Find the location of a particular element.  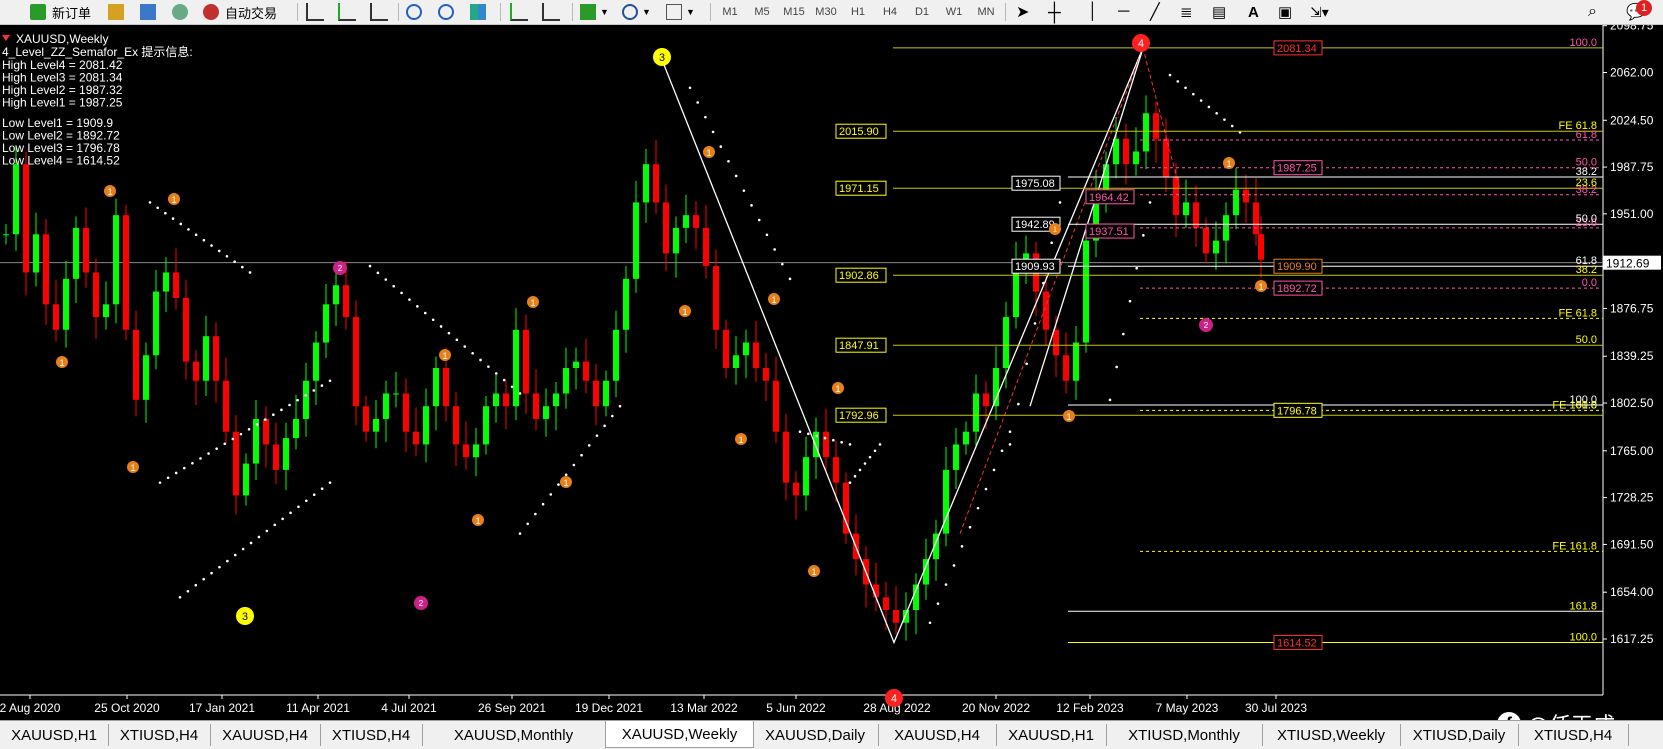

bar-chart-button is located at coordinates (315, 12).